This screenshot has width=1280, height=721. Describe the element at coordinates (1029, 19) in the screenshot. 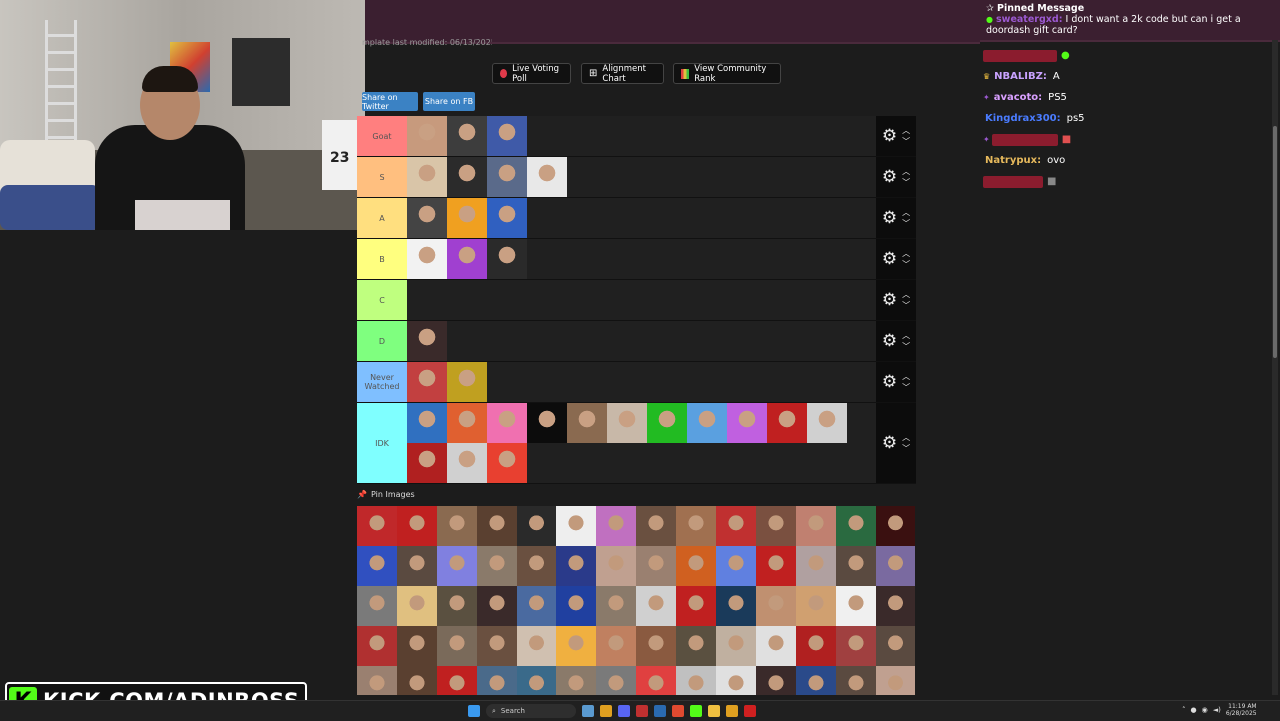

I see `pinned-user: sweatergxd:` at that location.